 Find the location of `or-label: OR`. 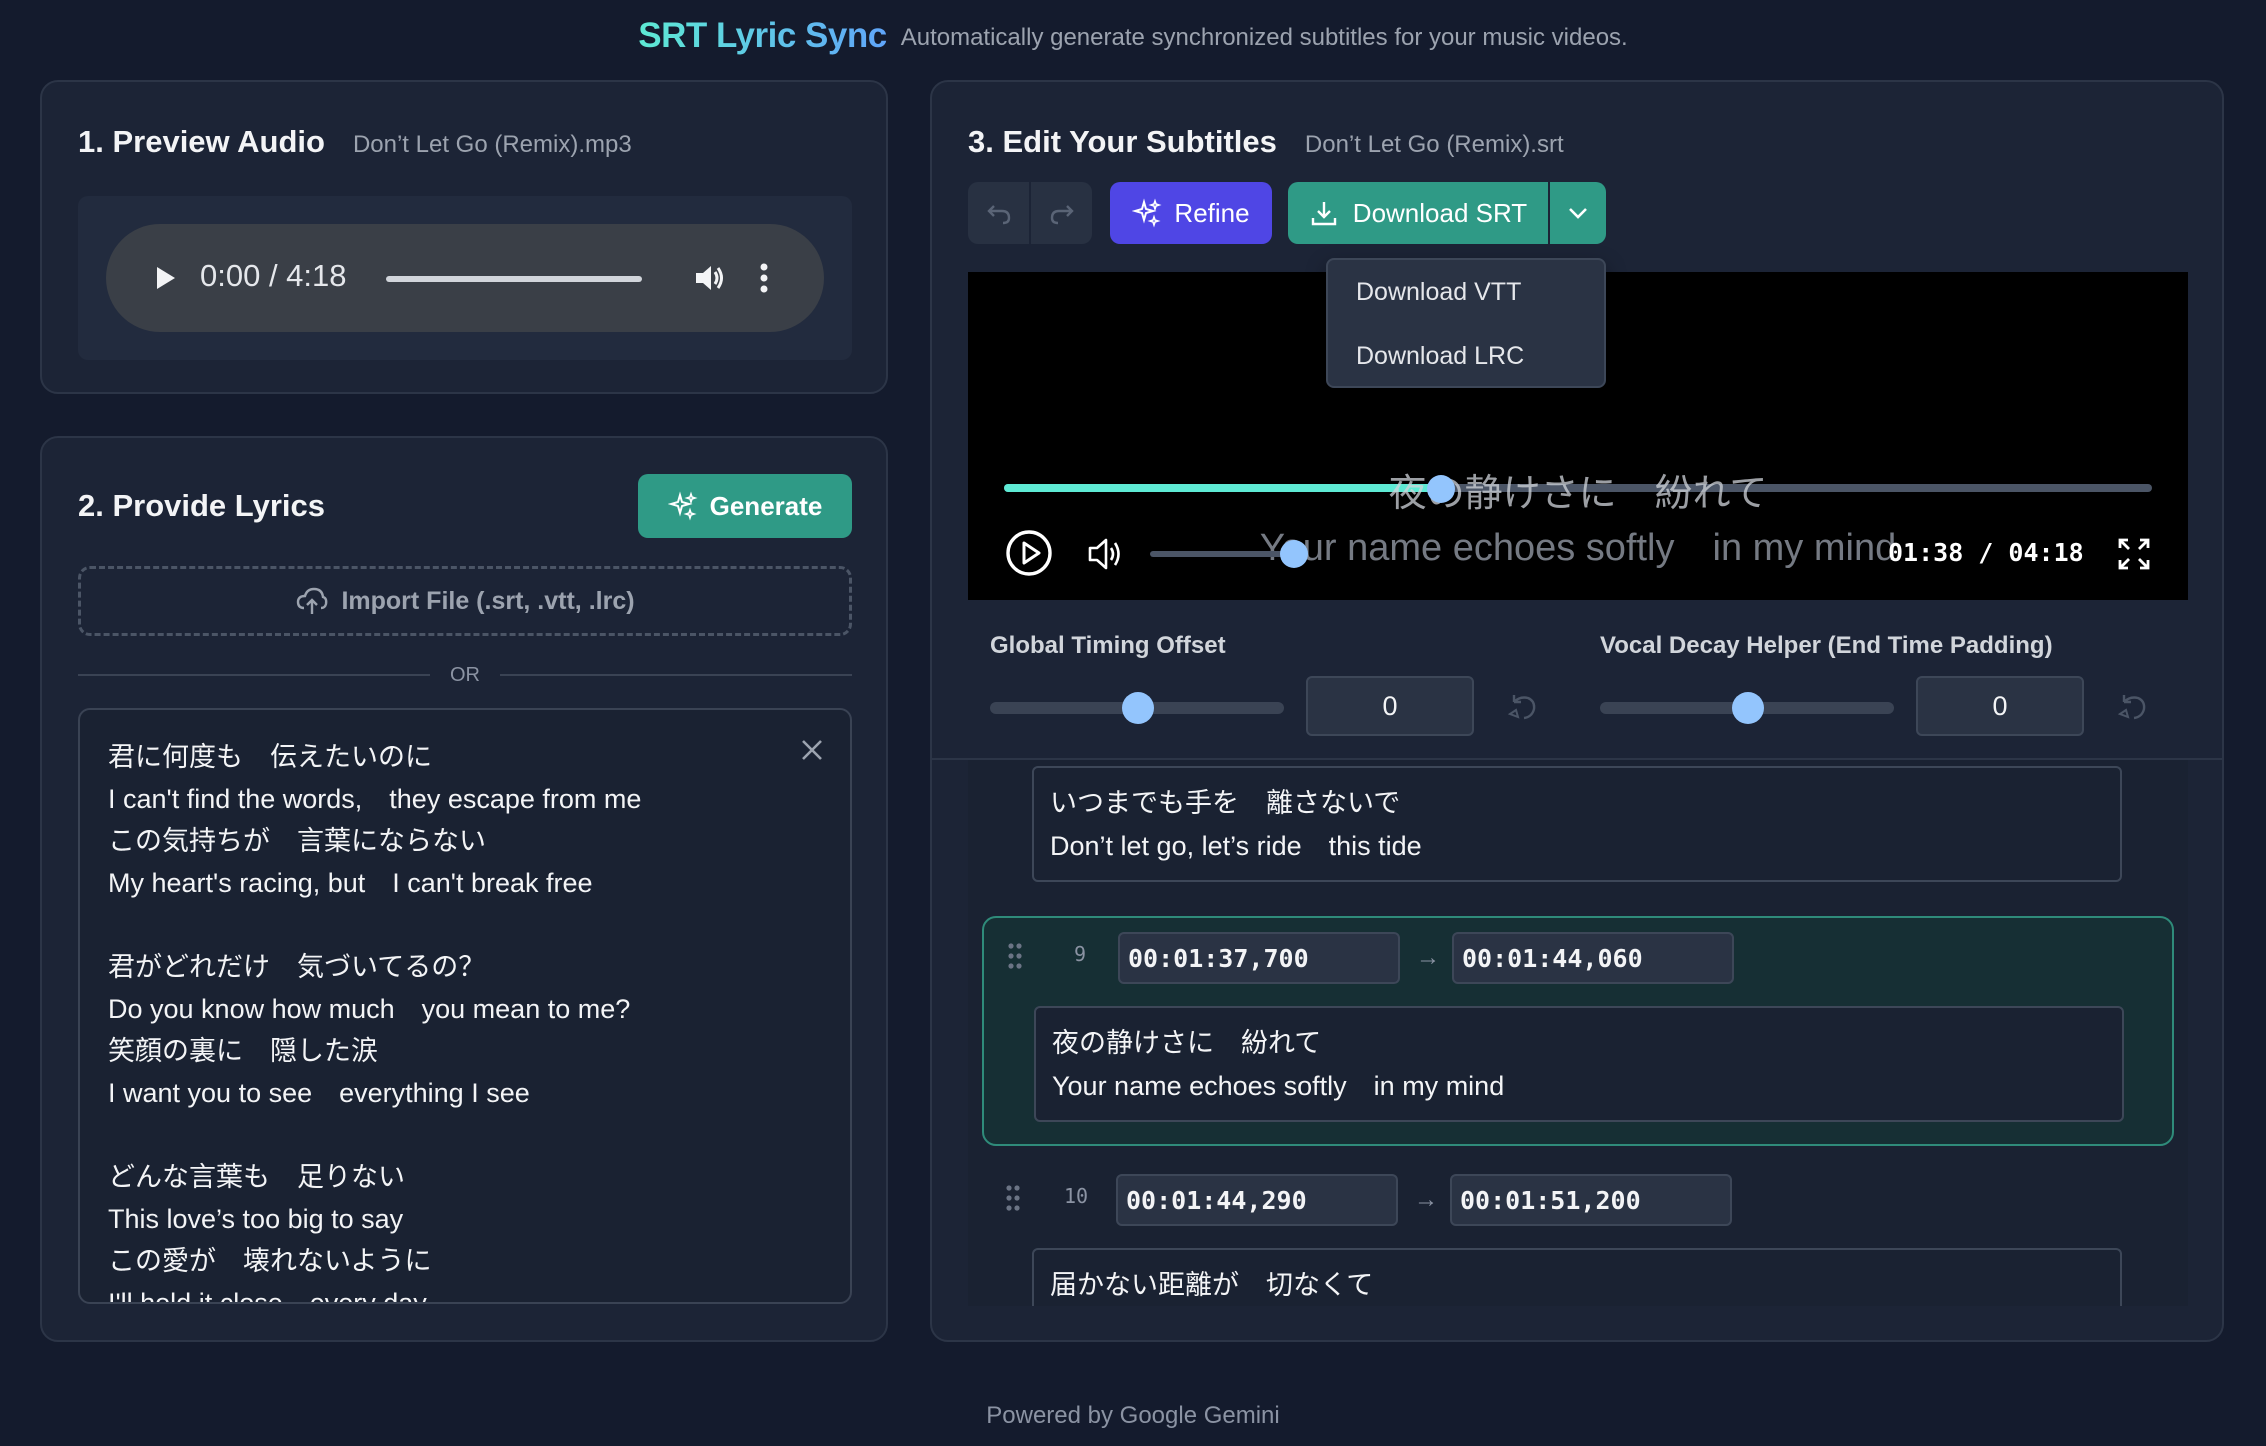

or-label: OR is located at coordinates (465, 674).